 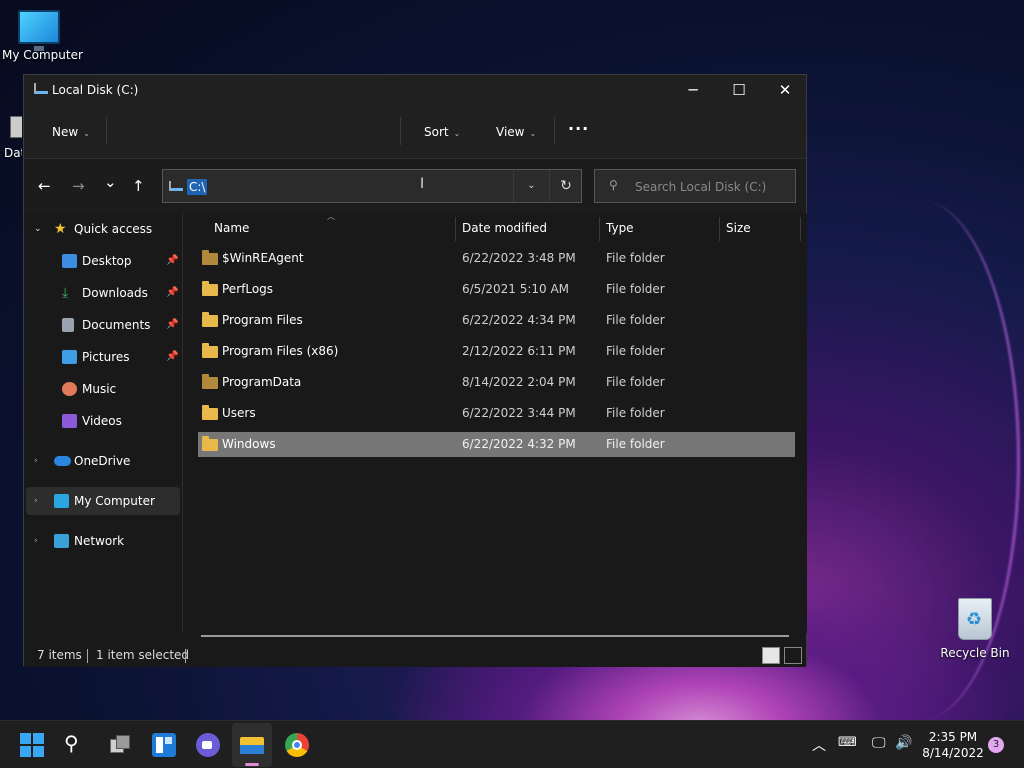 What do you see at coordinates (953, 745) in the screenshot?
I see `clock: 2:35 PM 8/14/2022` at bounding box center [953, 745].